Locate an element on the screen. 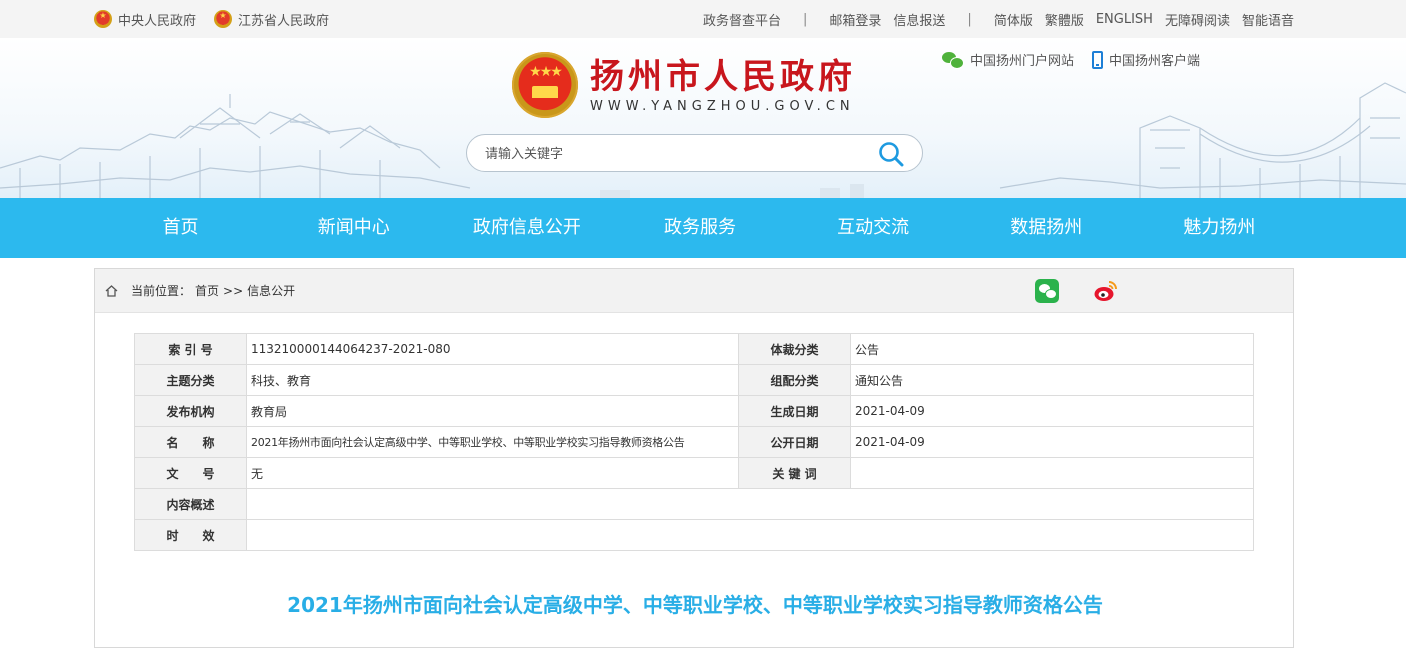 Image resolution: width=1406 pixels, height=648 pixels. table-row: 文 号 无 关 键 词 is located at coordinates (694, 473).